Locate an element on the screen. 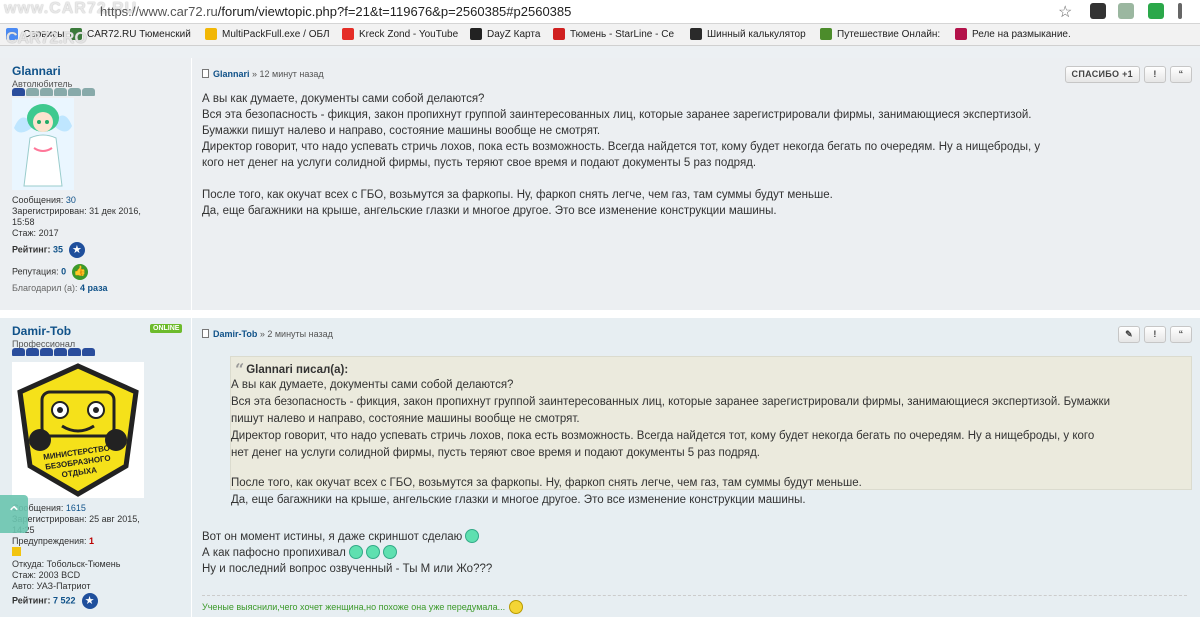 The width and height of the screenshot is (1200, 617). menu-icon is located at coordinates (1180, 11).